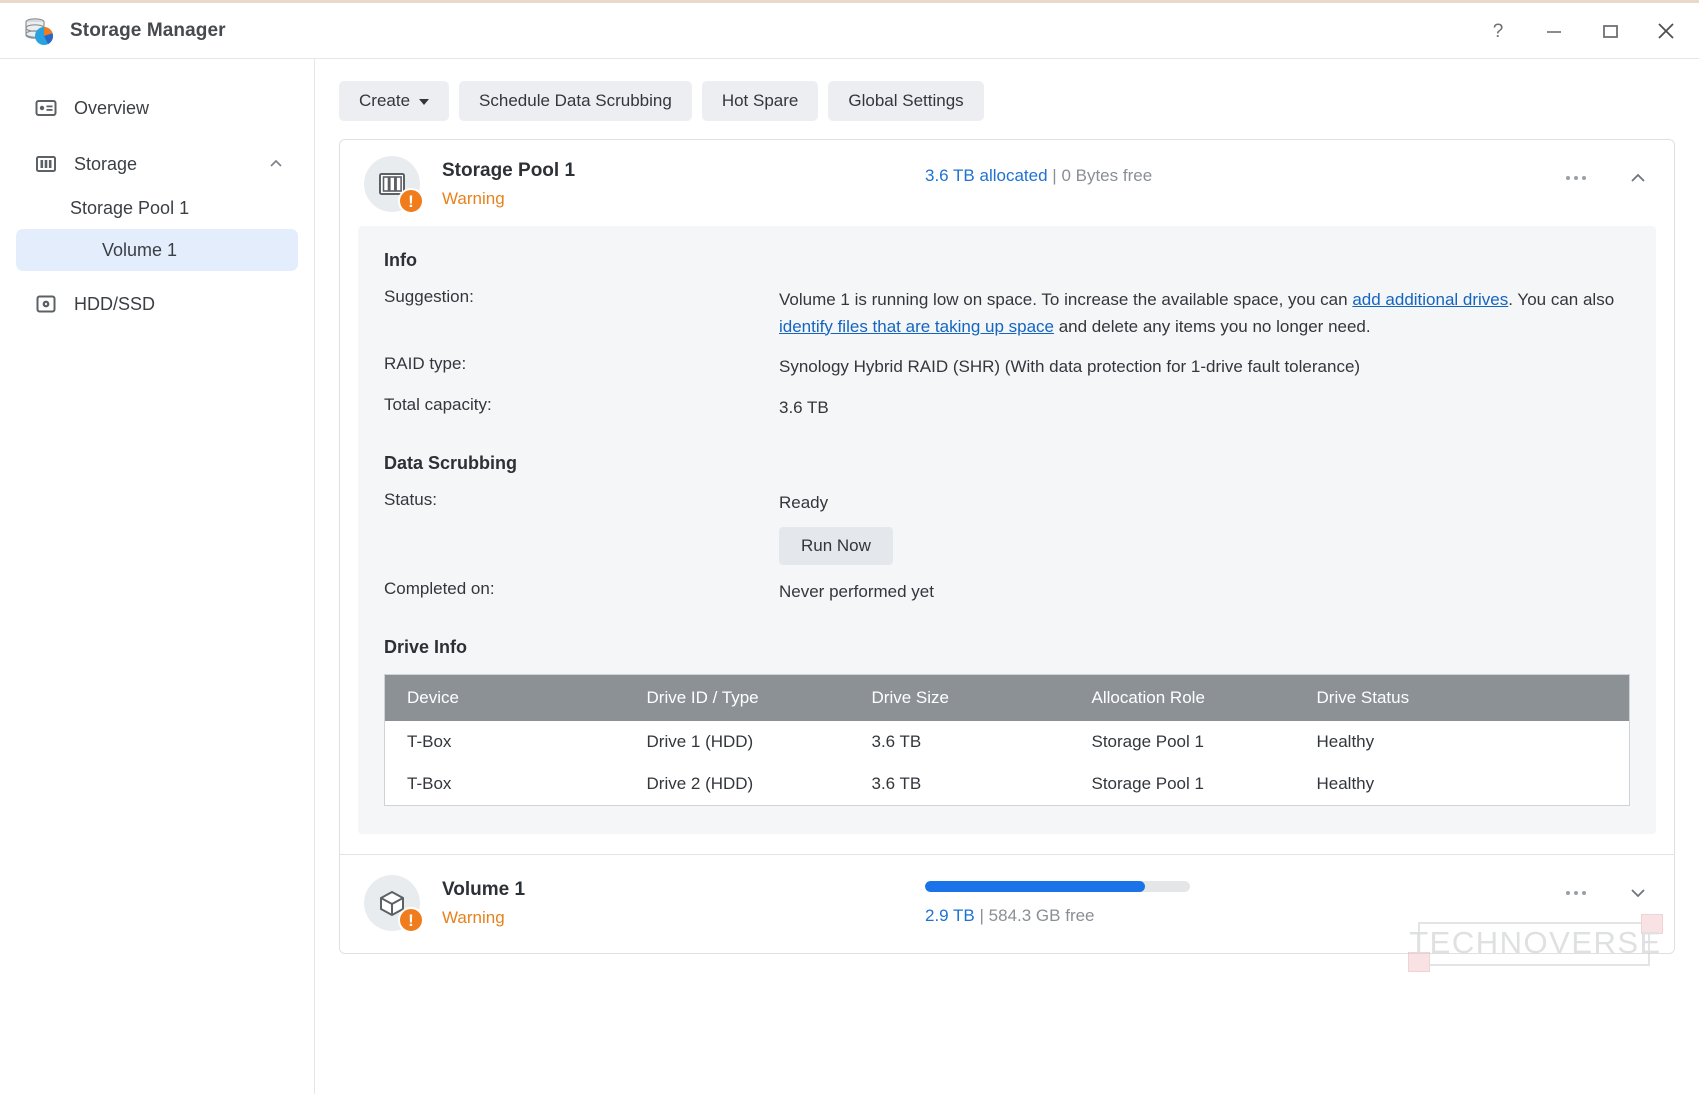  What do you see at coordinates (394, 101) in the screenshot?
I see `create-button: Create` at bounding box center [394, 101].